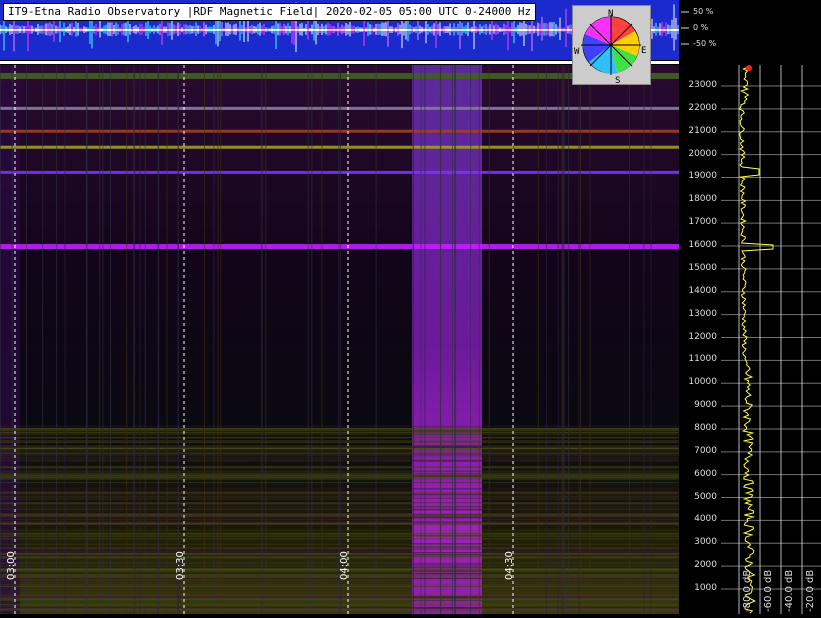  Describe the element at coordinates (702, 359) in the screenshot. I see `frequency-tick-label: 11000` at that location.